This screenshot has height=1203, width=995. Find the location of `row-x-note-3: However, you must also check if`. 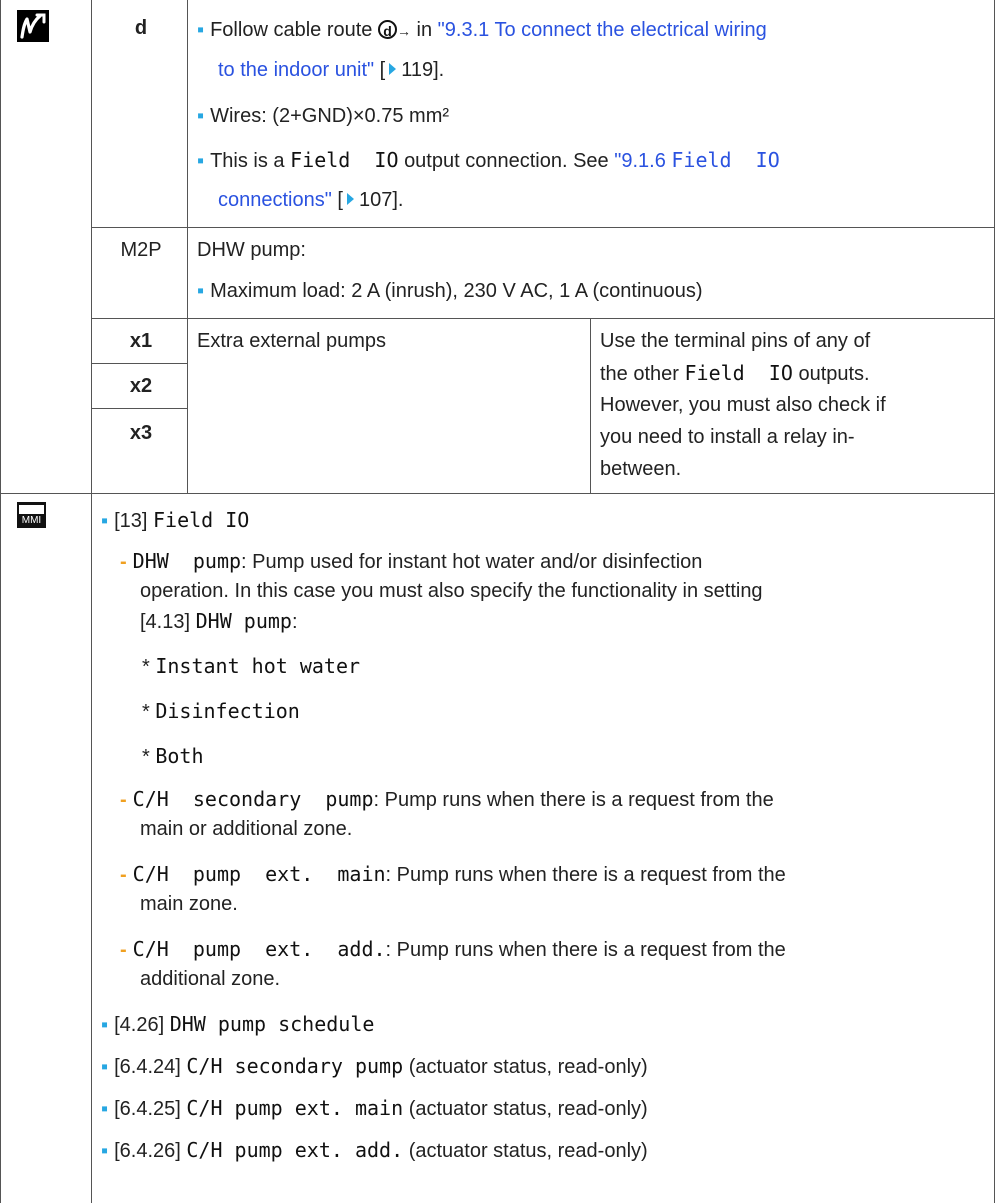

row-x-note-3: However, you must also check if is located at coordinates (743, 405).